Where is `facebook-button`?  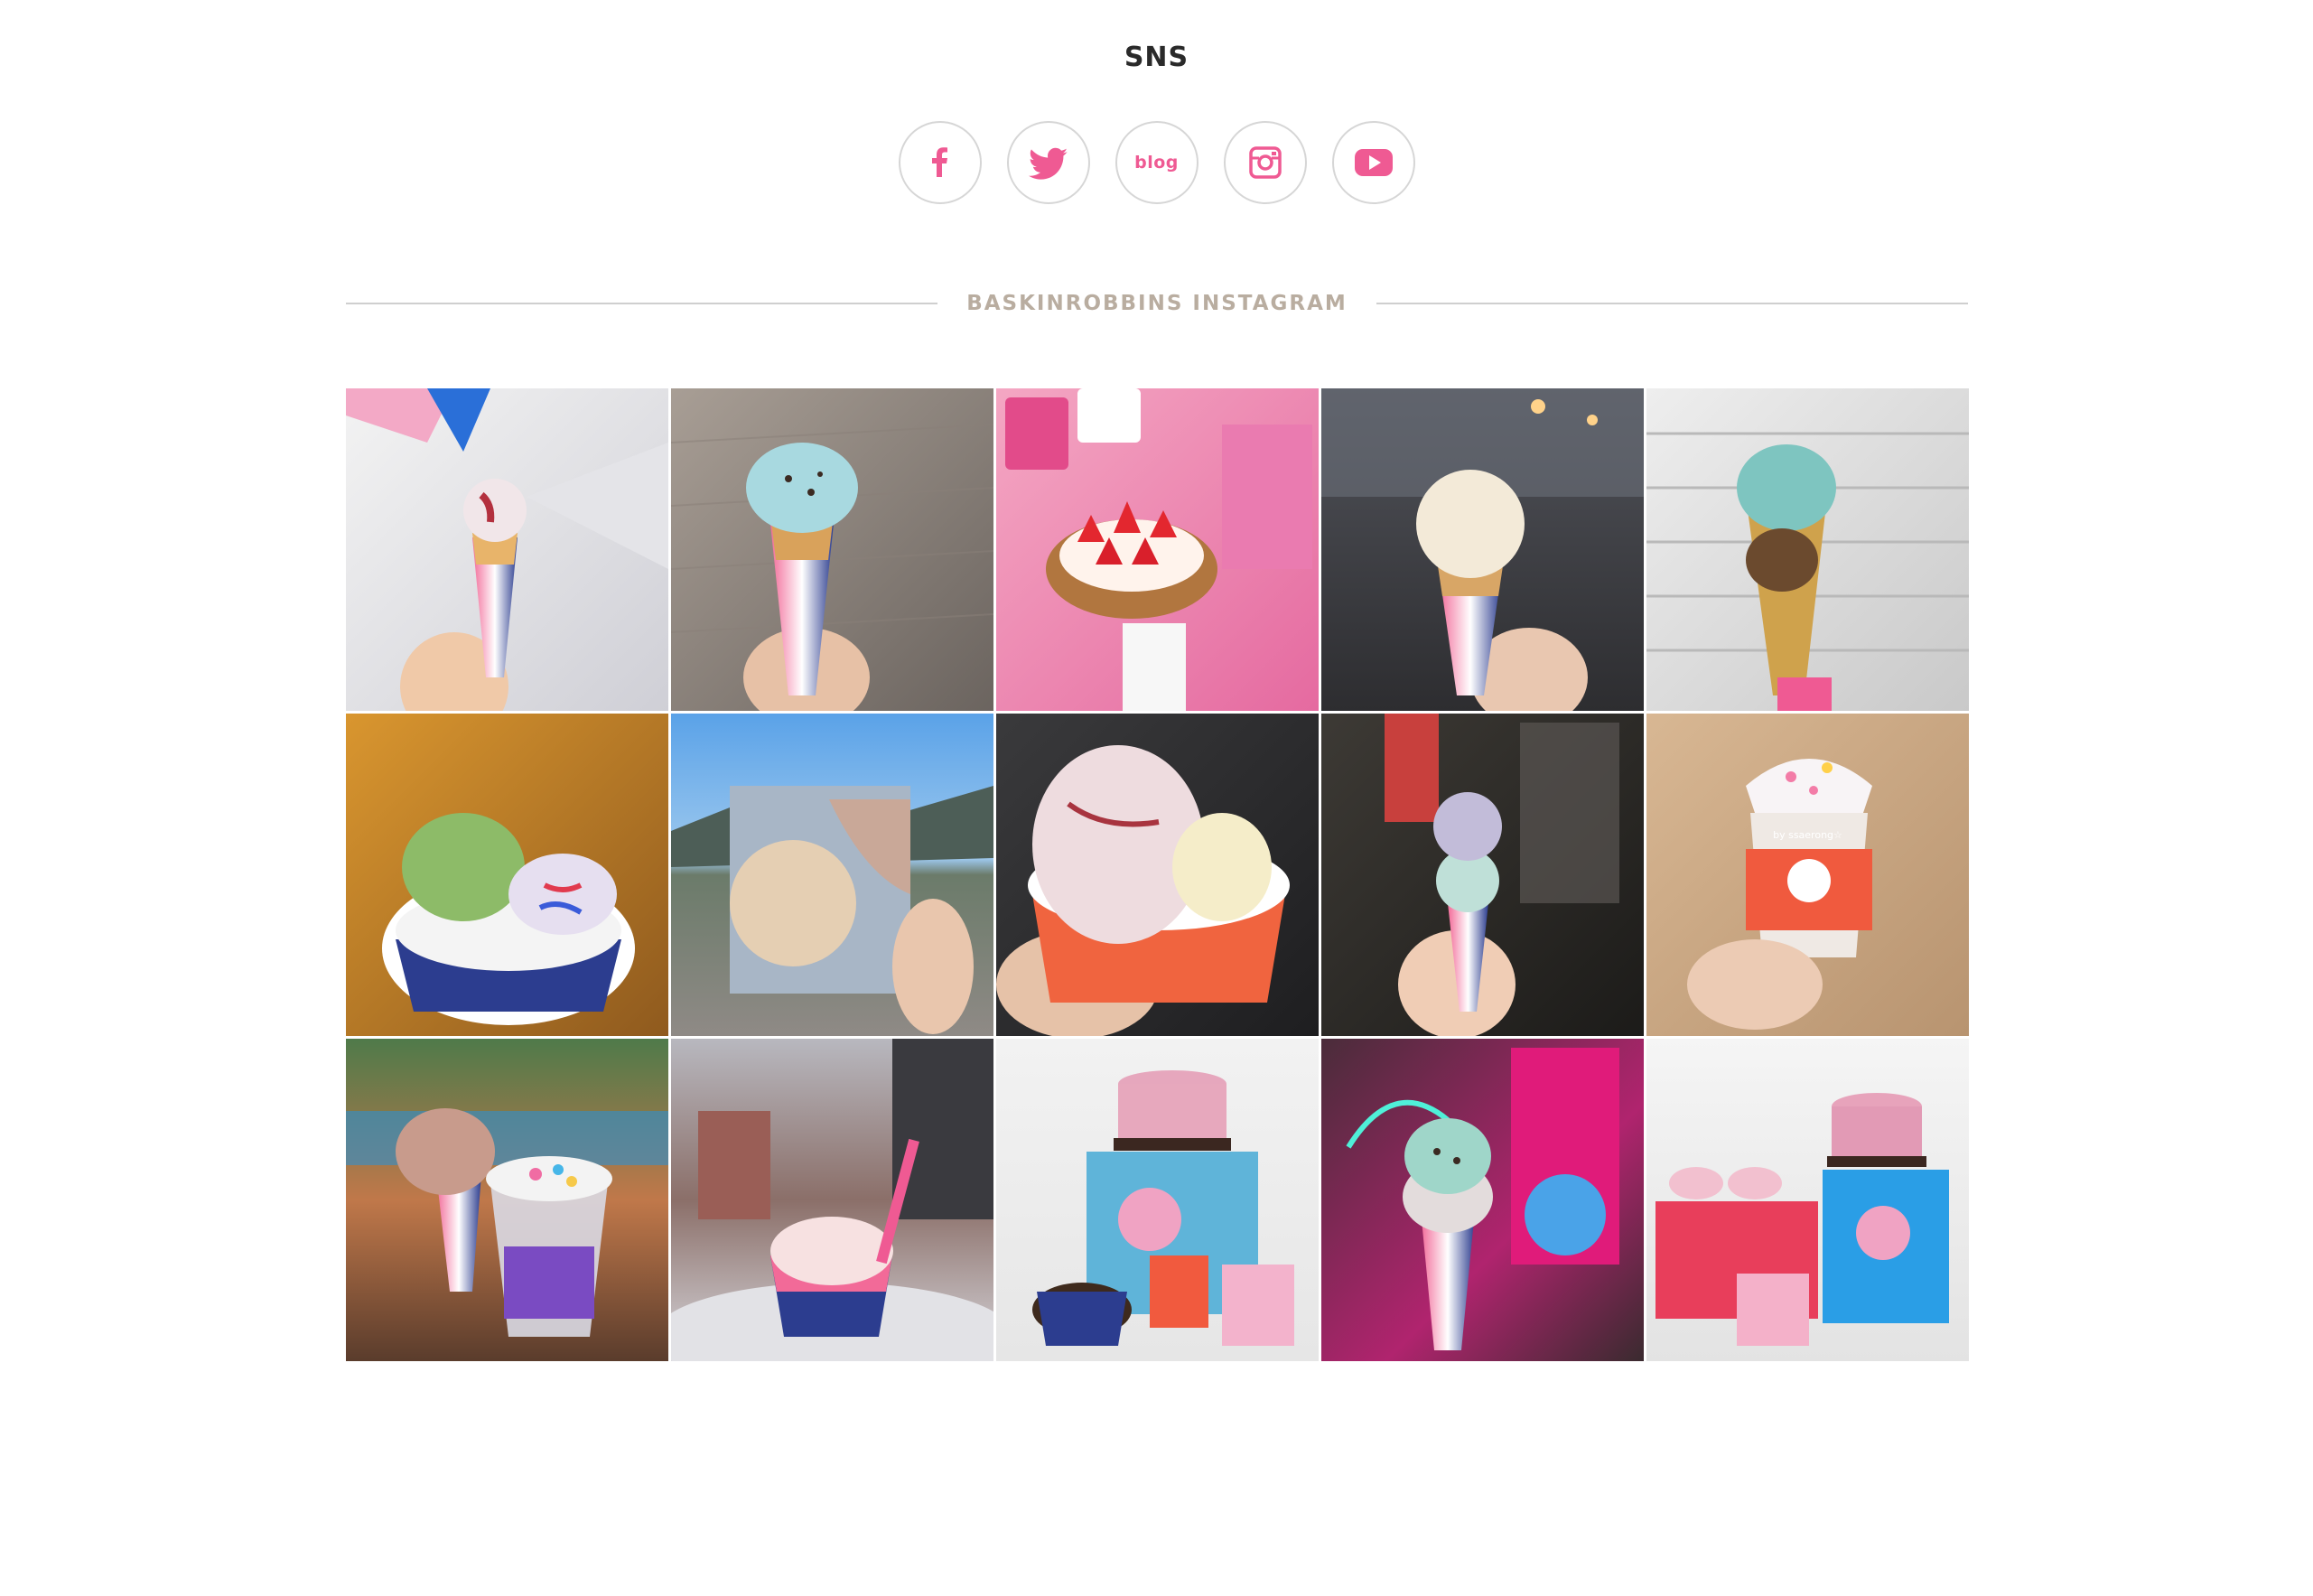
facebook-button is located at coordinates (940, 162).